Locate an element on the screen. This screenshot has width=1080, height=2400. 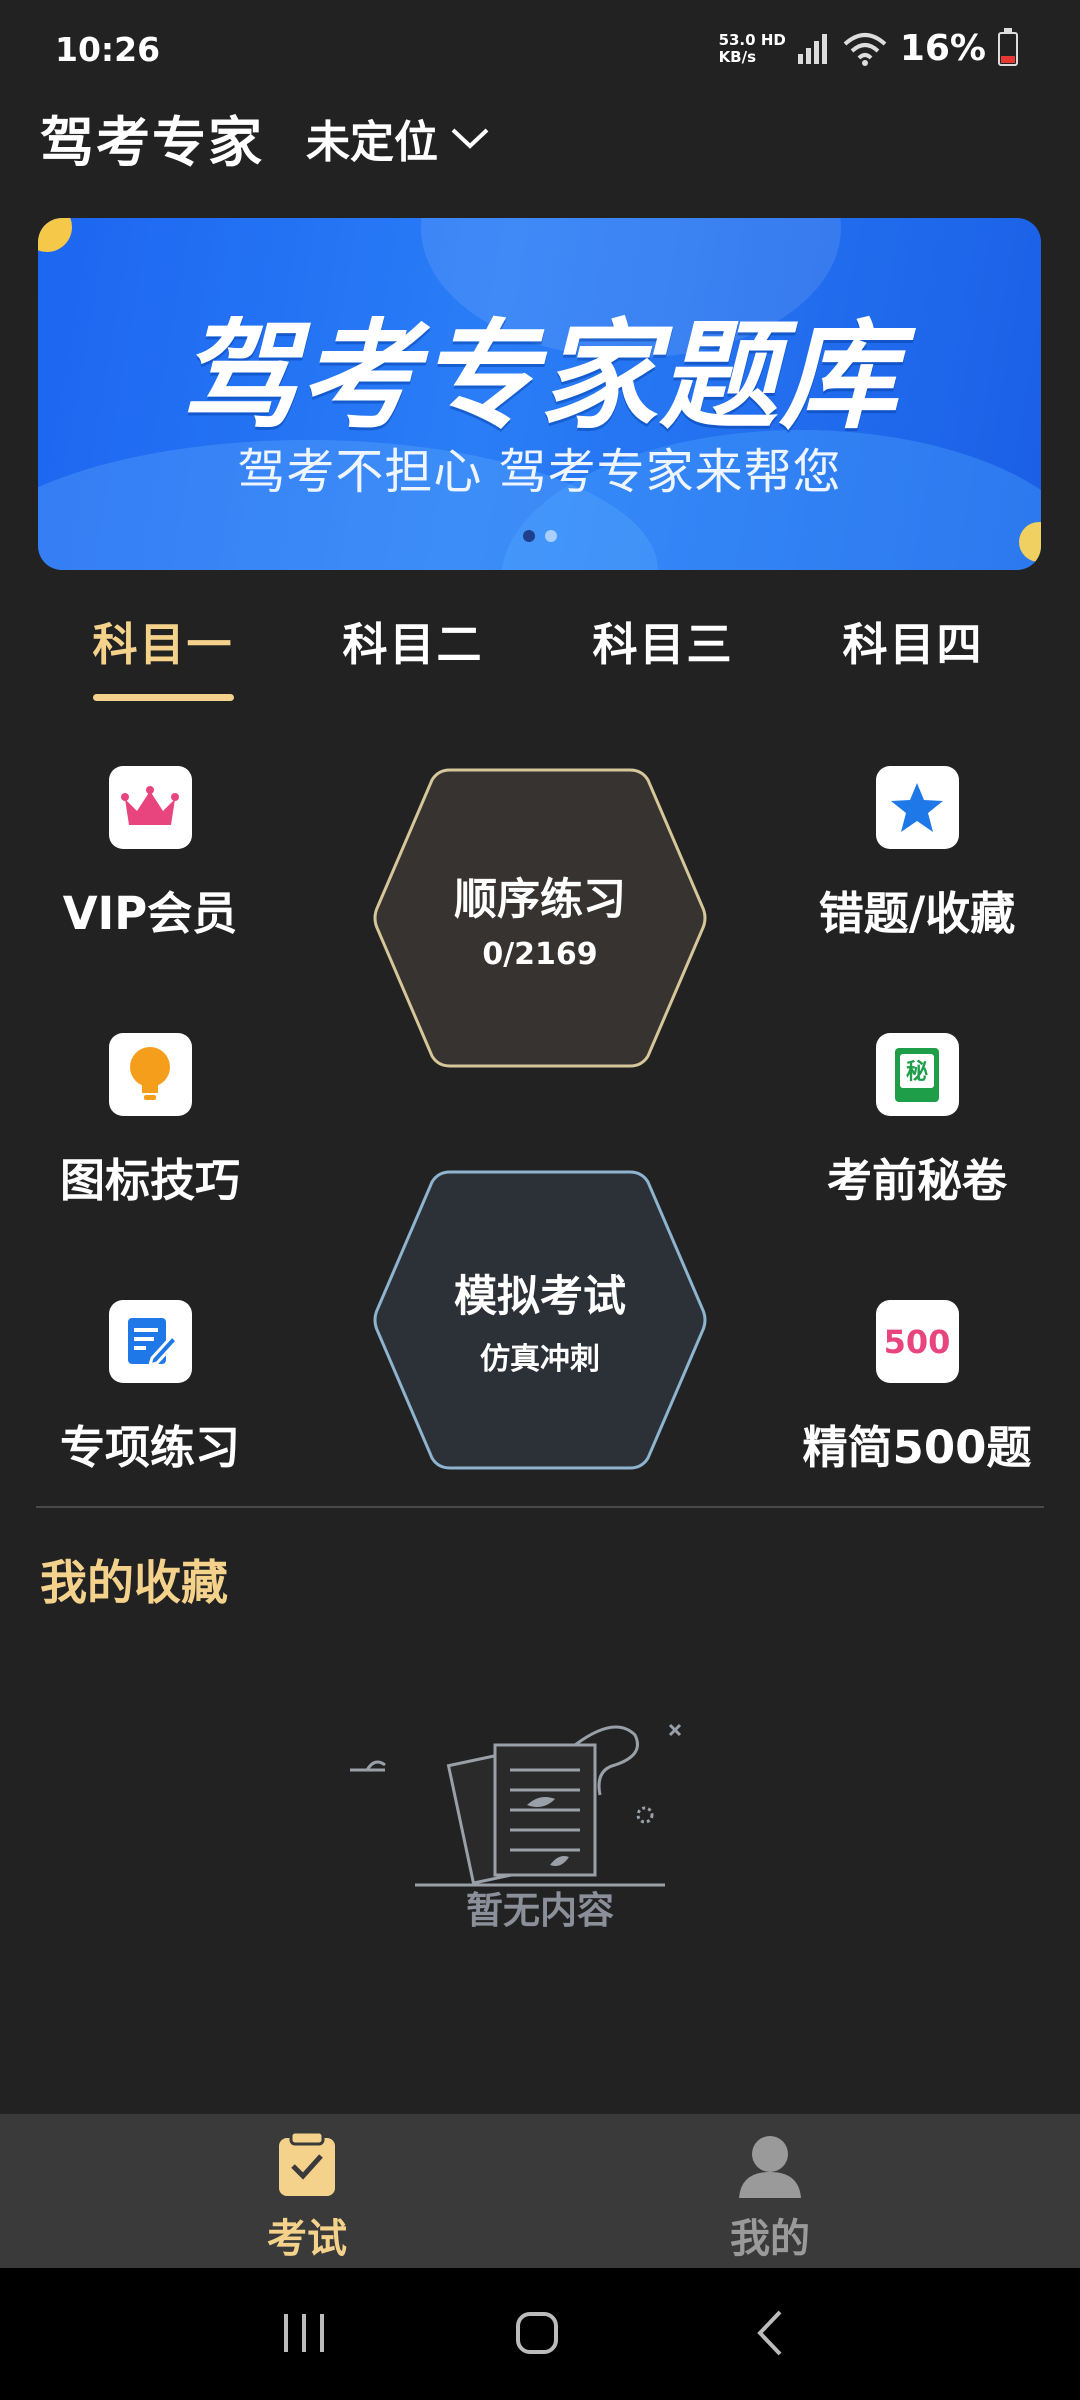
500-icon: 500 is located at coordinates (917, 1341).